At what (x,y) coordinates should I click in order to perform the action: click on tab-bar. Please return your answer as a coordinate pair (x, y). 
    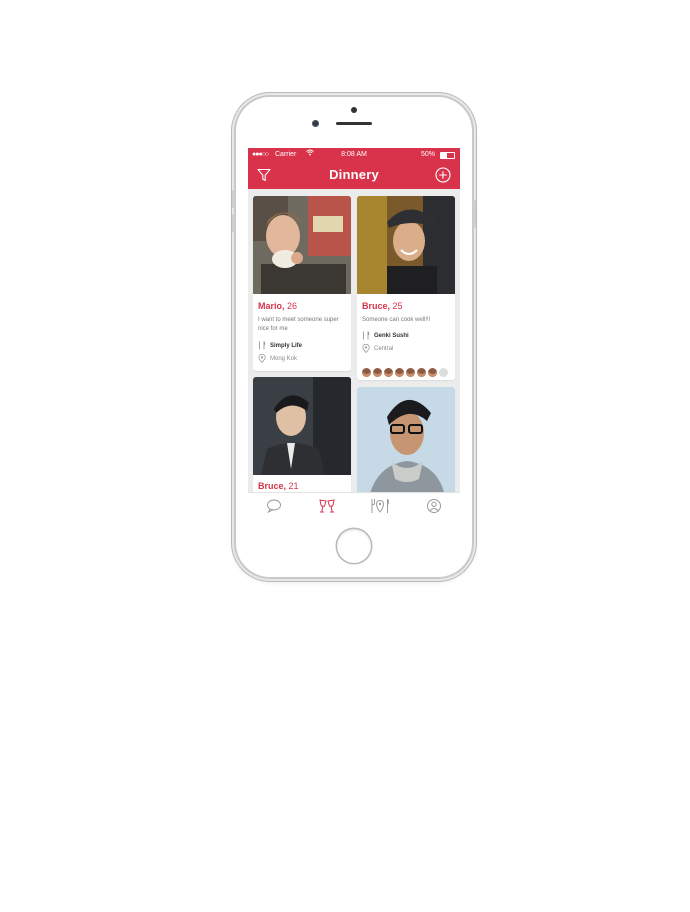
    Looking at the image, I should click on (354, 505).